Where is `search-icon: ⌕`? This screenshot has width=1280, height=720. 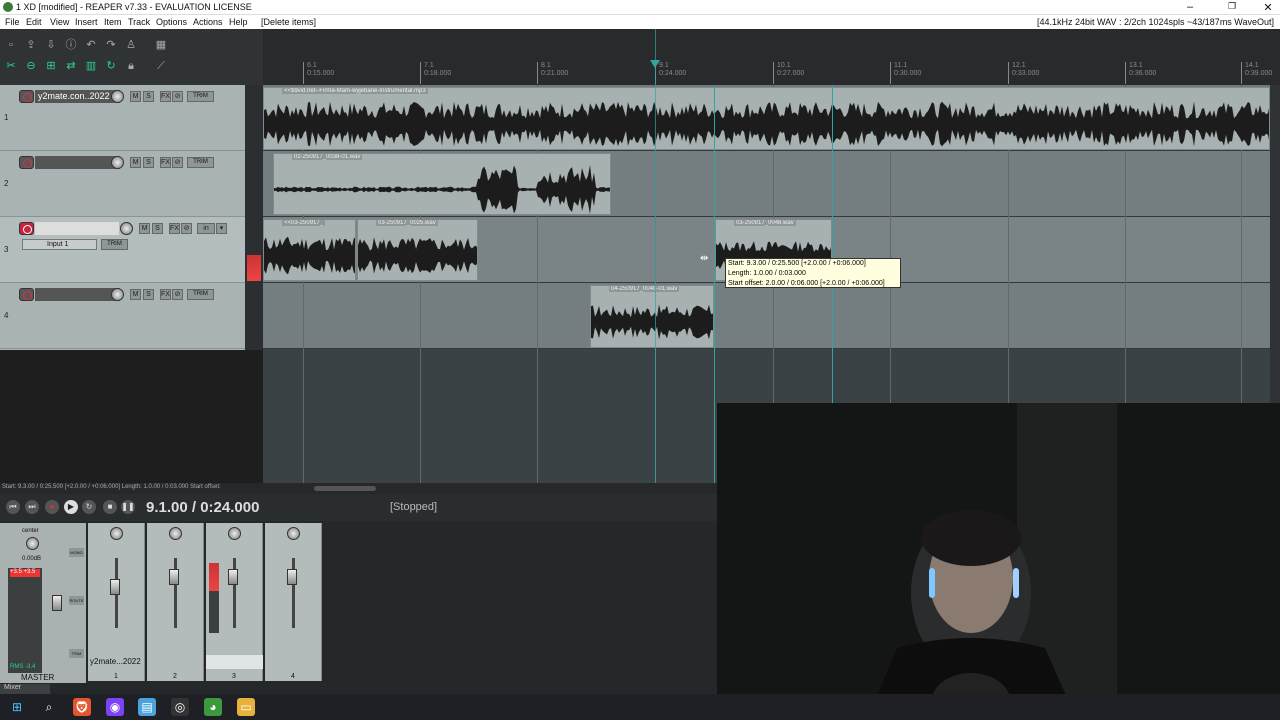
search-icon: ⌕ is located at coordinates (49, 707).